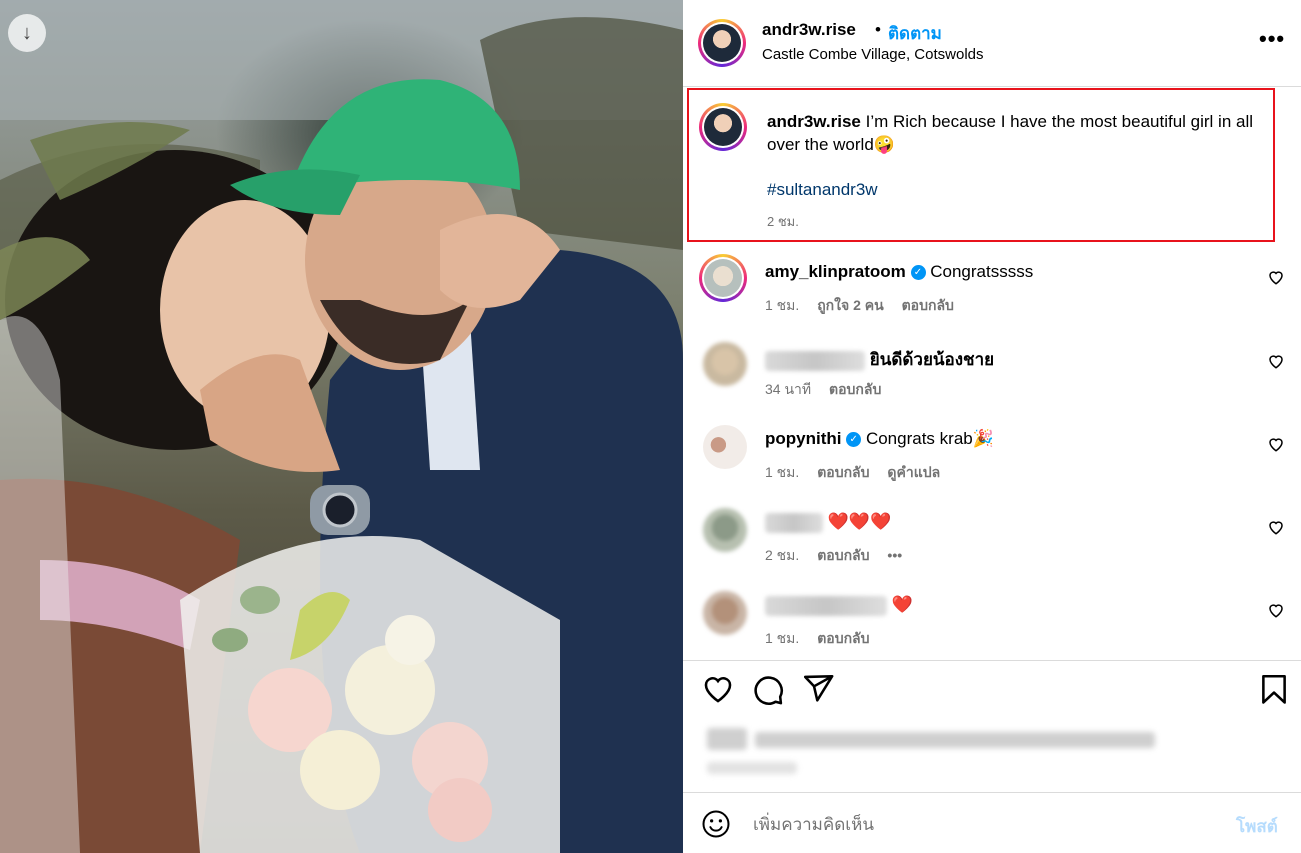 The image size is (1301, 853). I want to click on author-username: andr3w.rise, so click(809, 30).